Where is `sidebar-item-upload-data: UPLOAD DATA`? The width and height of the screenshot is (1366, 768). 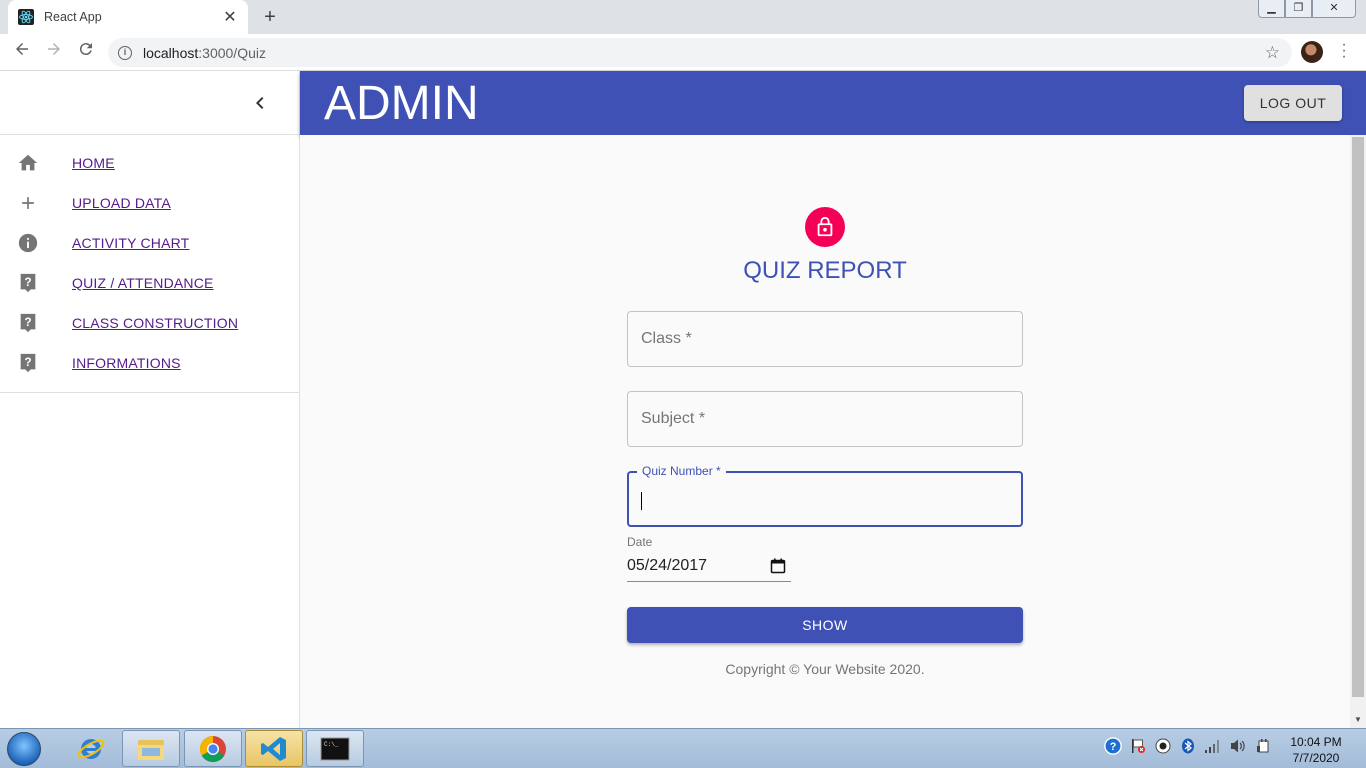 sidebar-item-upload-data: UPLOAD DATA is located at coordinates (149, 203).